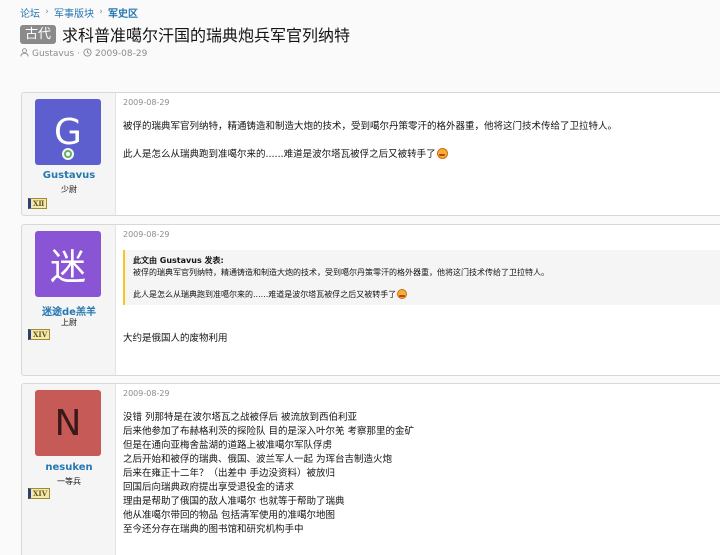 The width and height of the screenshot is (720, 555). I want to click on post-body: 大约是俄国人的废物利用, so click(418, 346).